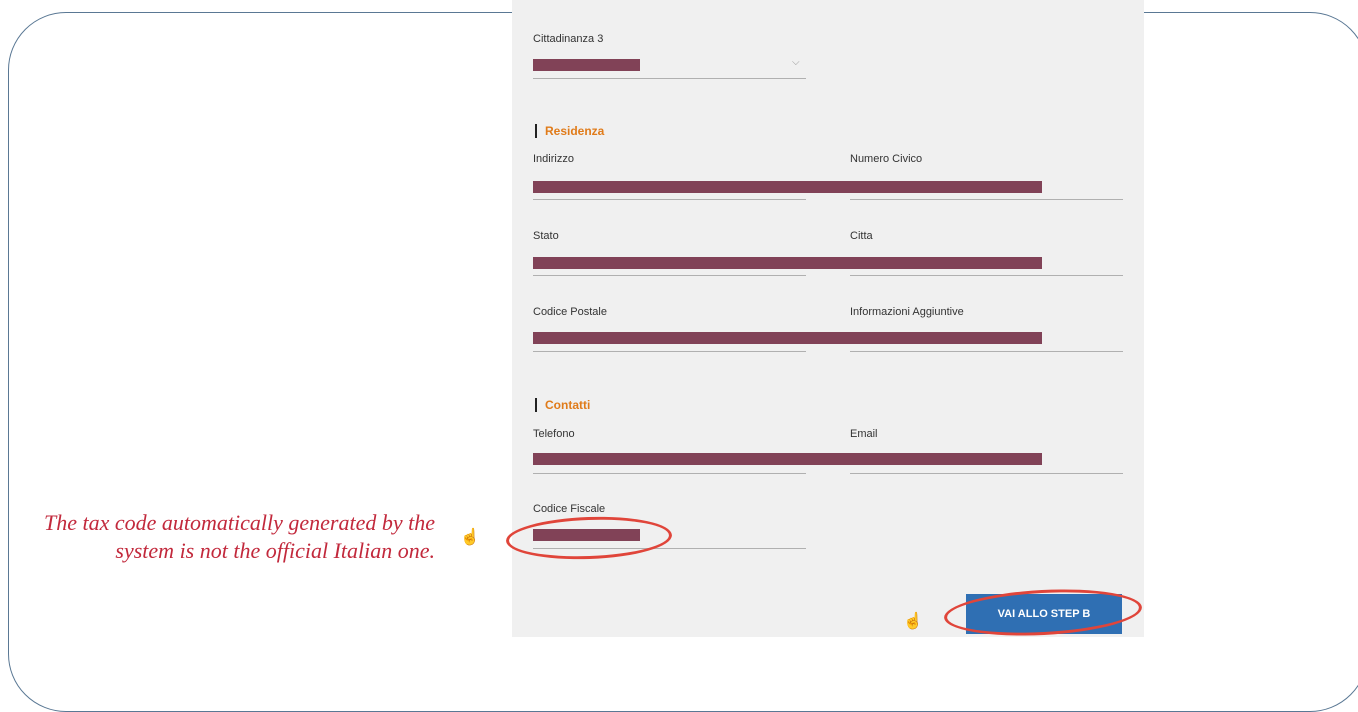 The height and width of the screenshot is (712, 1358). Describe the element at coordinates (986, 275) in the screenshot. I see `citta-input` at that location.